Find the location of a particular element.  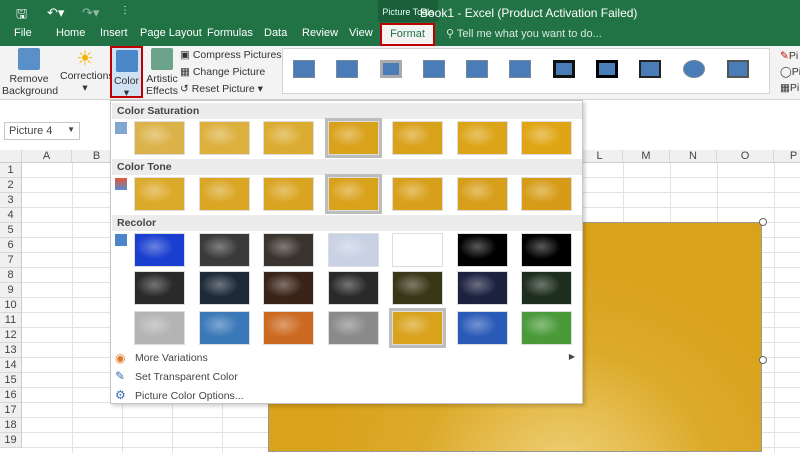

row-header: 2 is located at coordinates (11, 185).